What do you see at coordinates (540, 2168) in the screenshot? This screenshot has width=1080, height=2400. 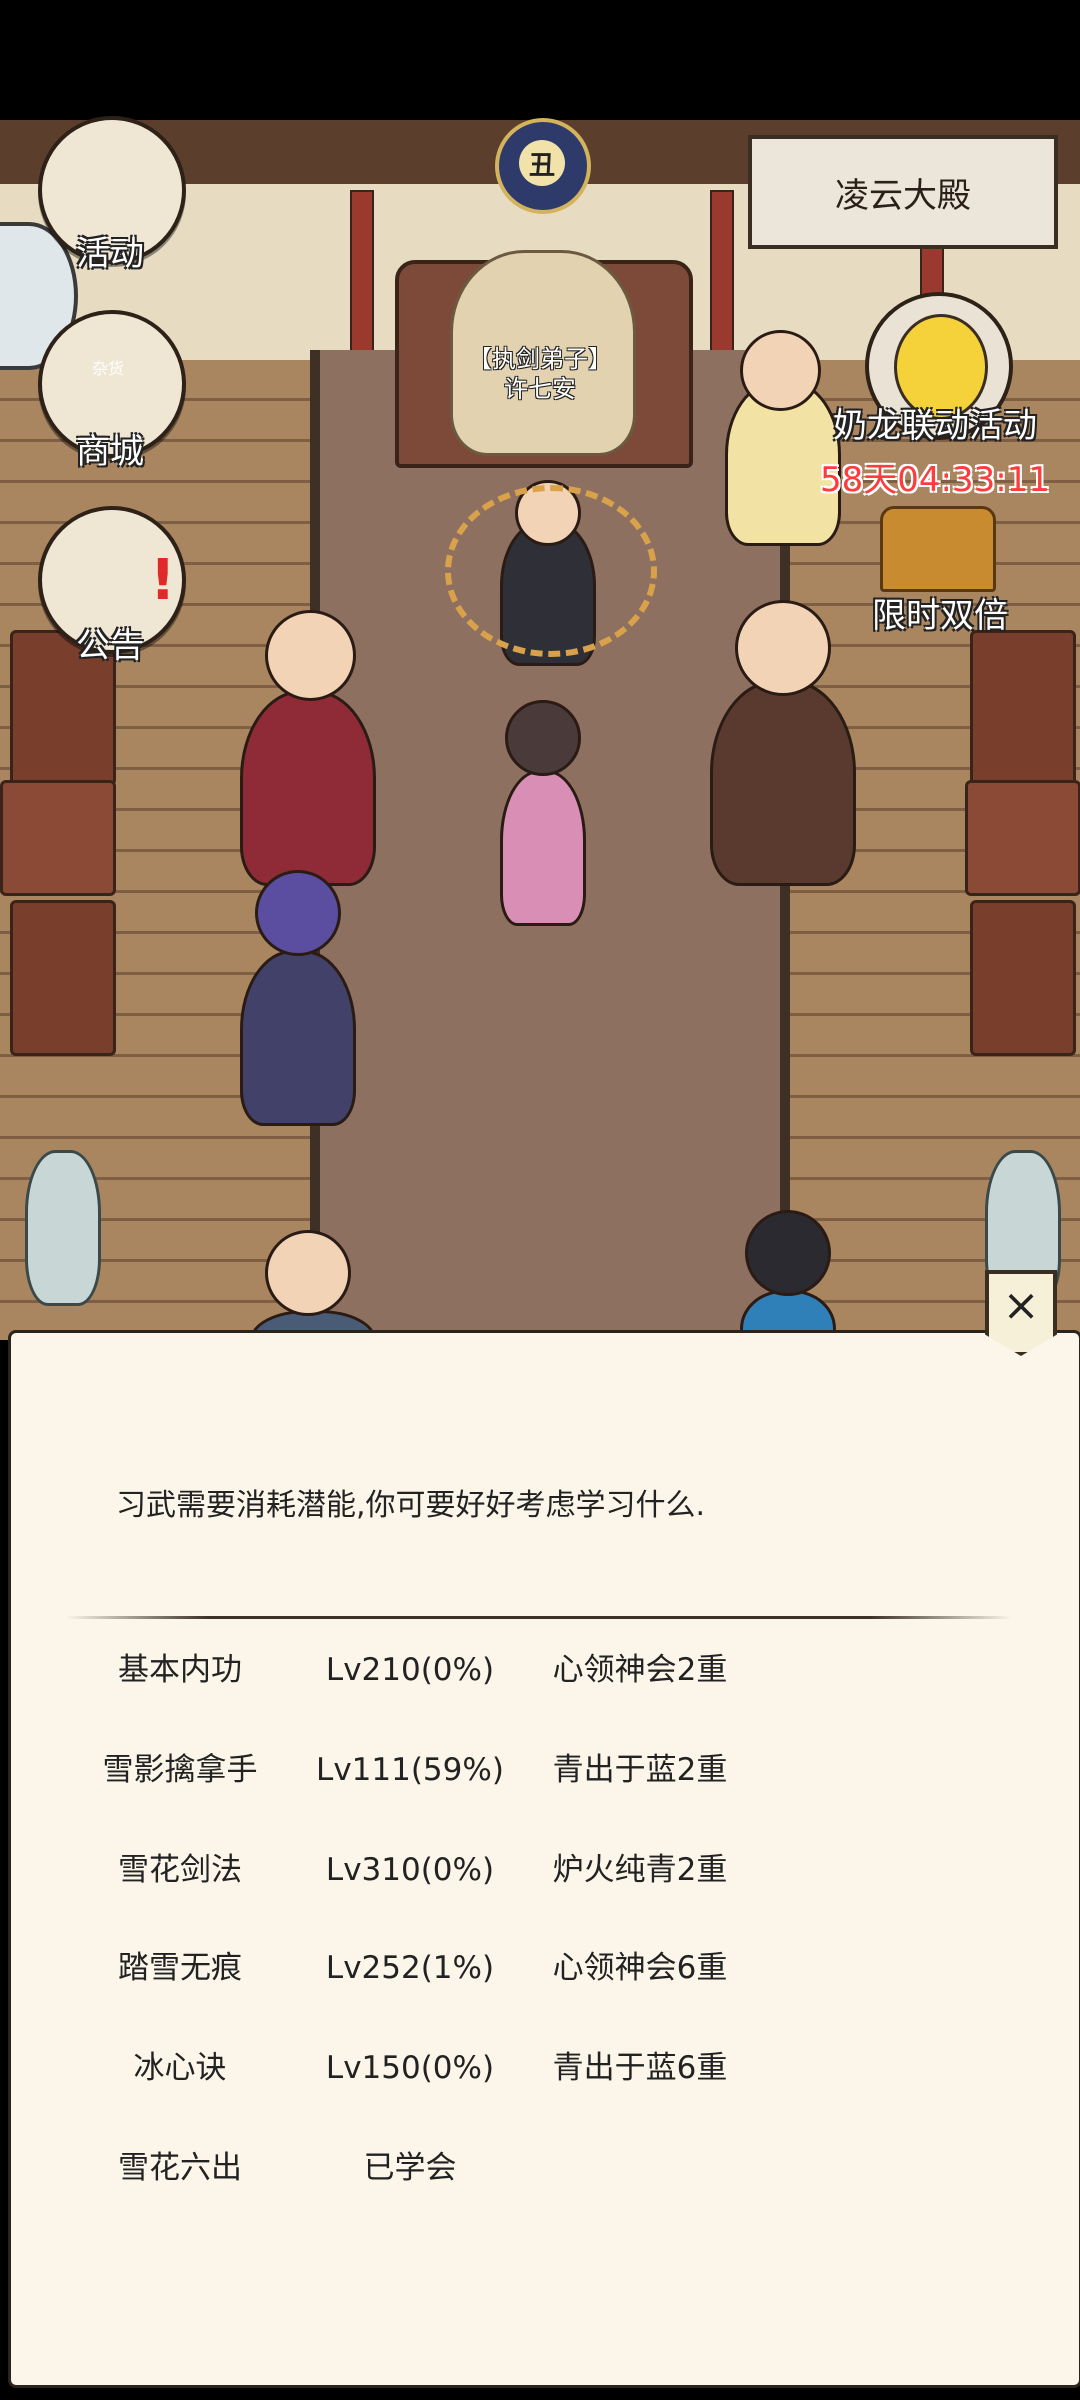 I see `skill-row: 雪花六出 已学会` at bounding box center [540, 2168].